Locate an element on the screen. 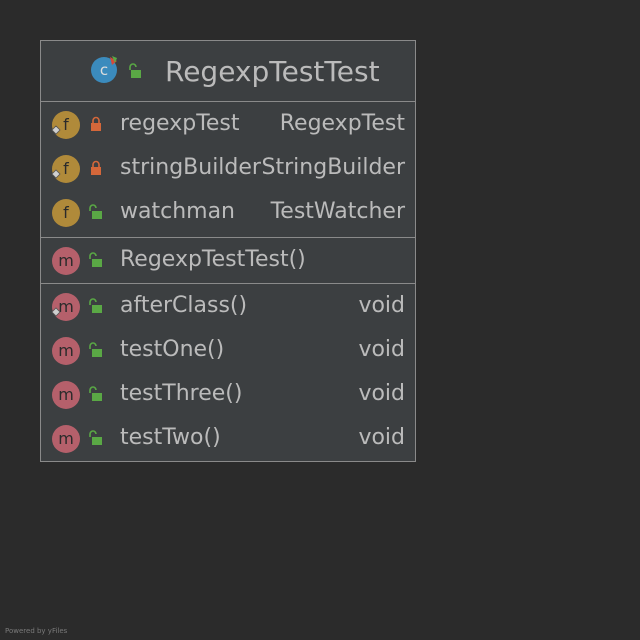 The width and height of the screenshot is (640, 640). member-name: testTwo() is located at coordinates (170, 437).